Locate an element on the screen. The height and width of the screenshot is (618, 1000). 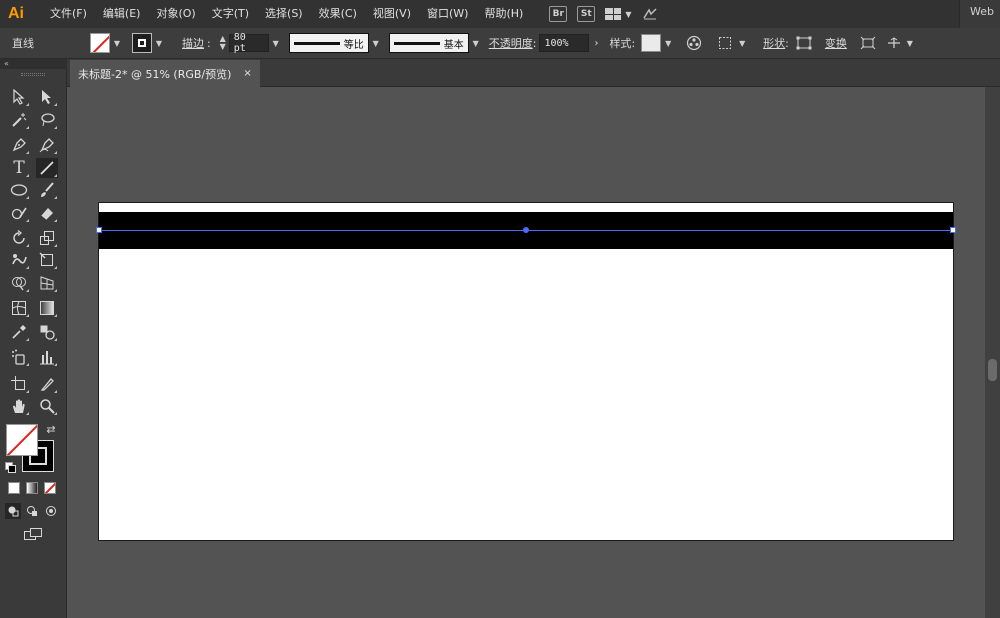
rotate-tool-icon is located at coordinates (19, 238).